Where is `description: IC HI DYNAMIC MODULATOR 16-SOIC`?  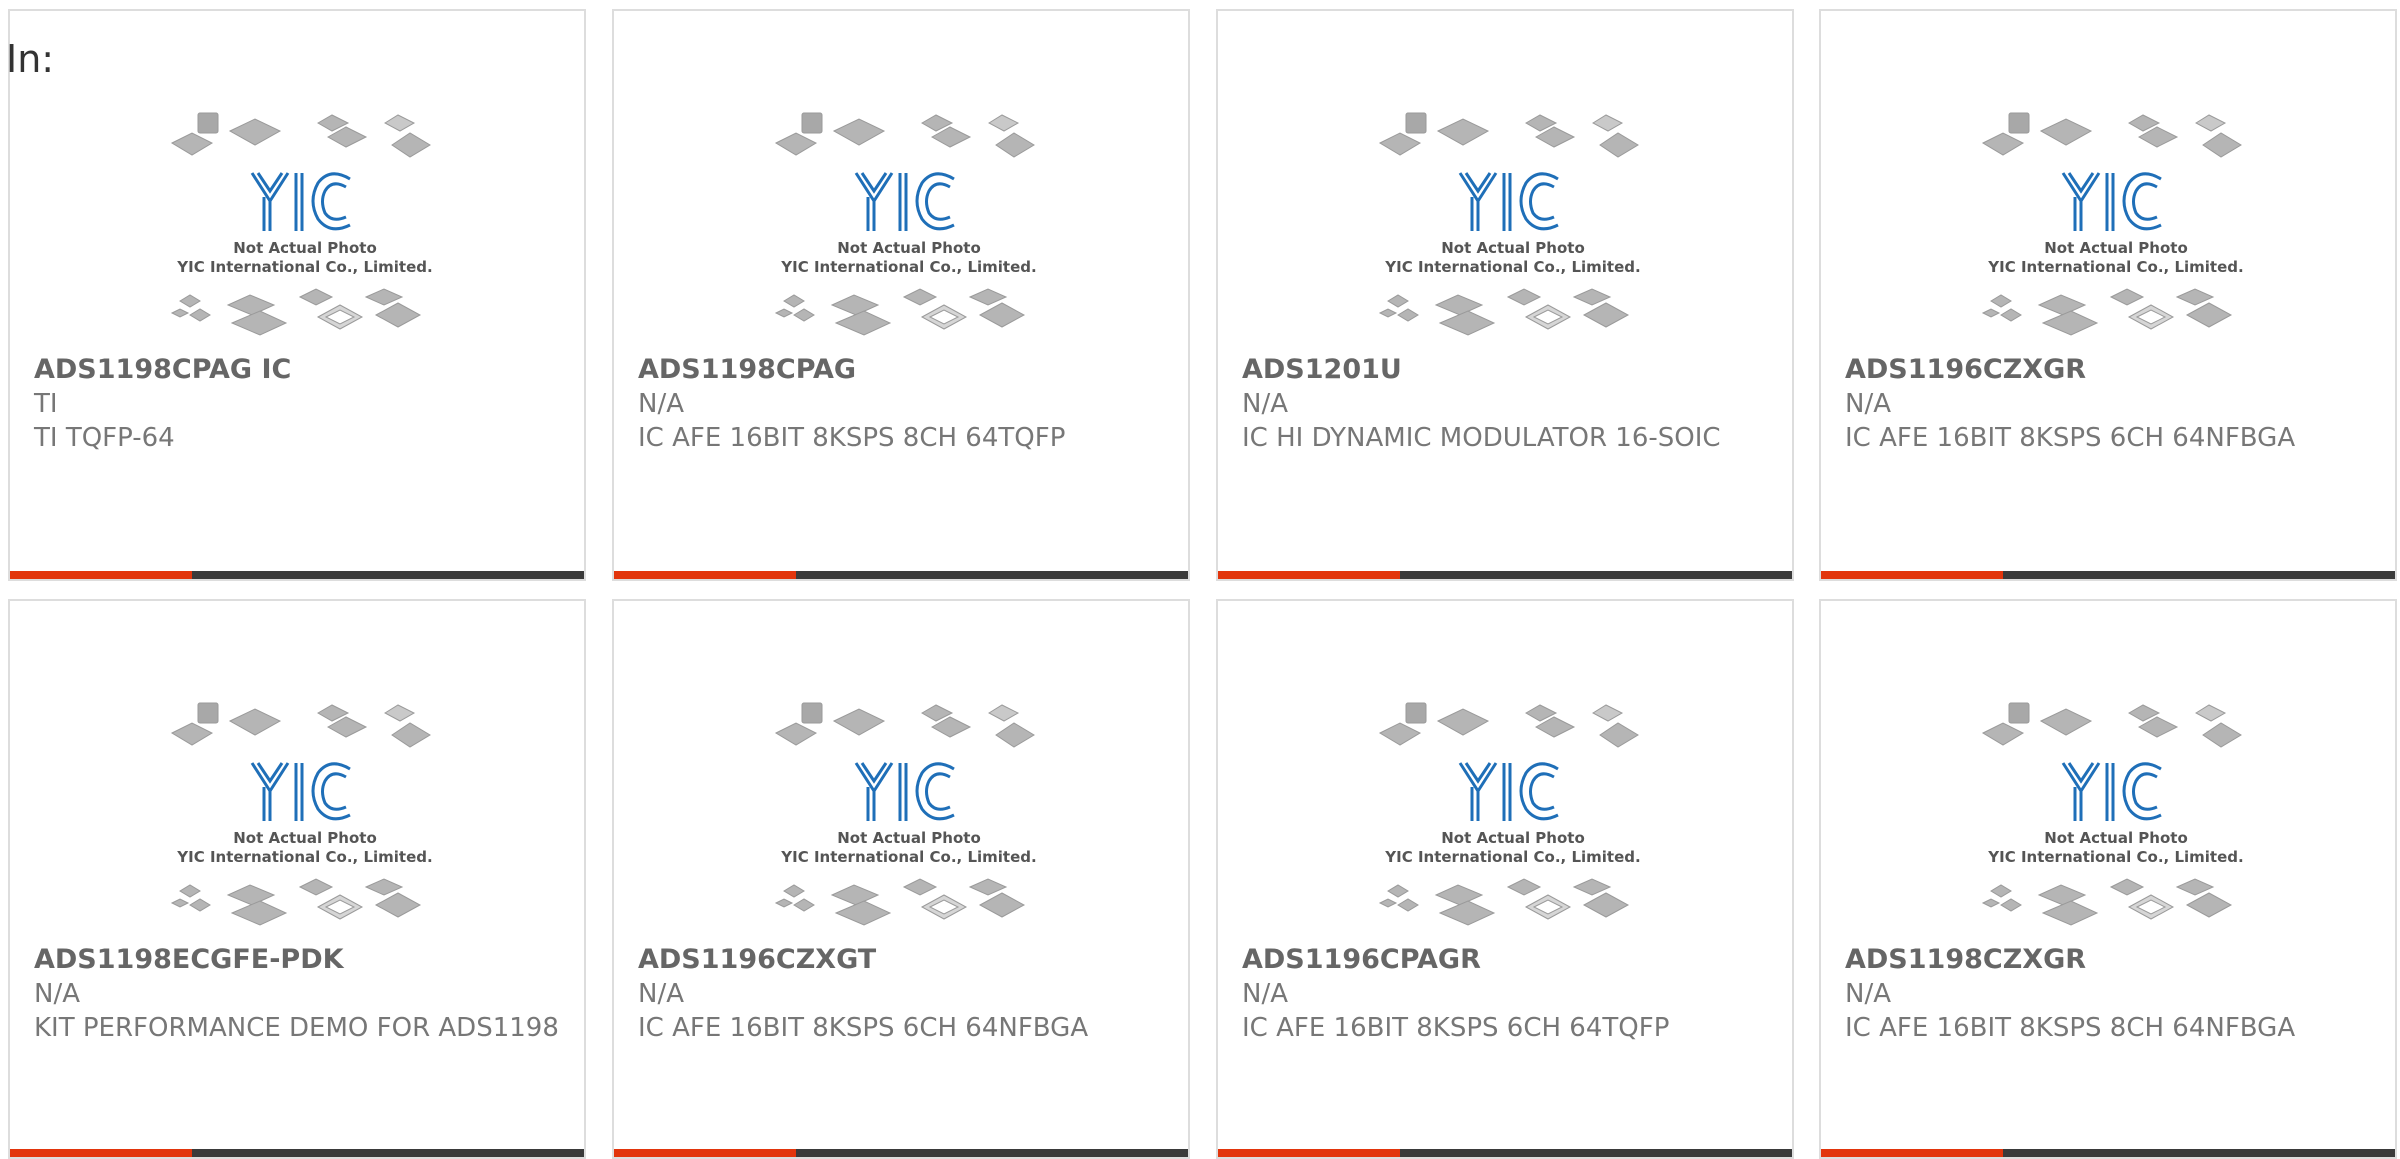 description: IC HI DYNAMIC MODULATOR 16-SOIC is located at coordinates (1481, 438).